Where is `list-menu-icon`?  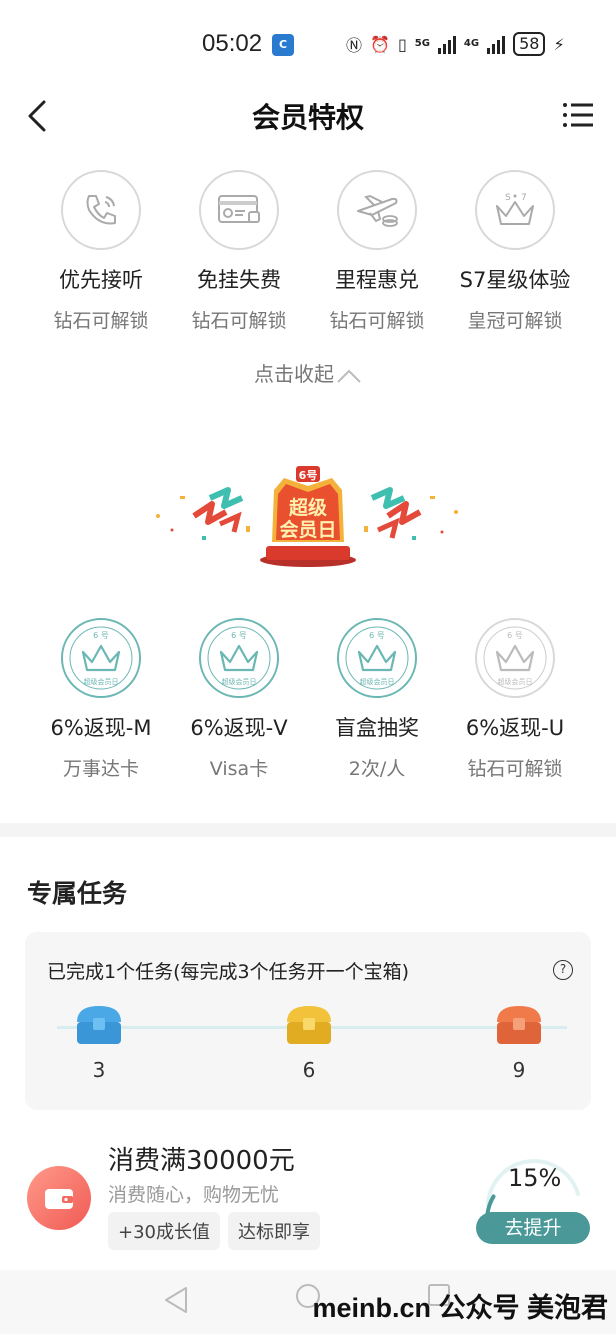
list-menu-icon is located at coordinates (578, 115).